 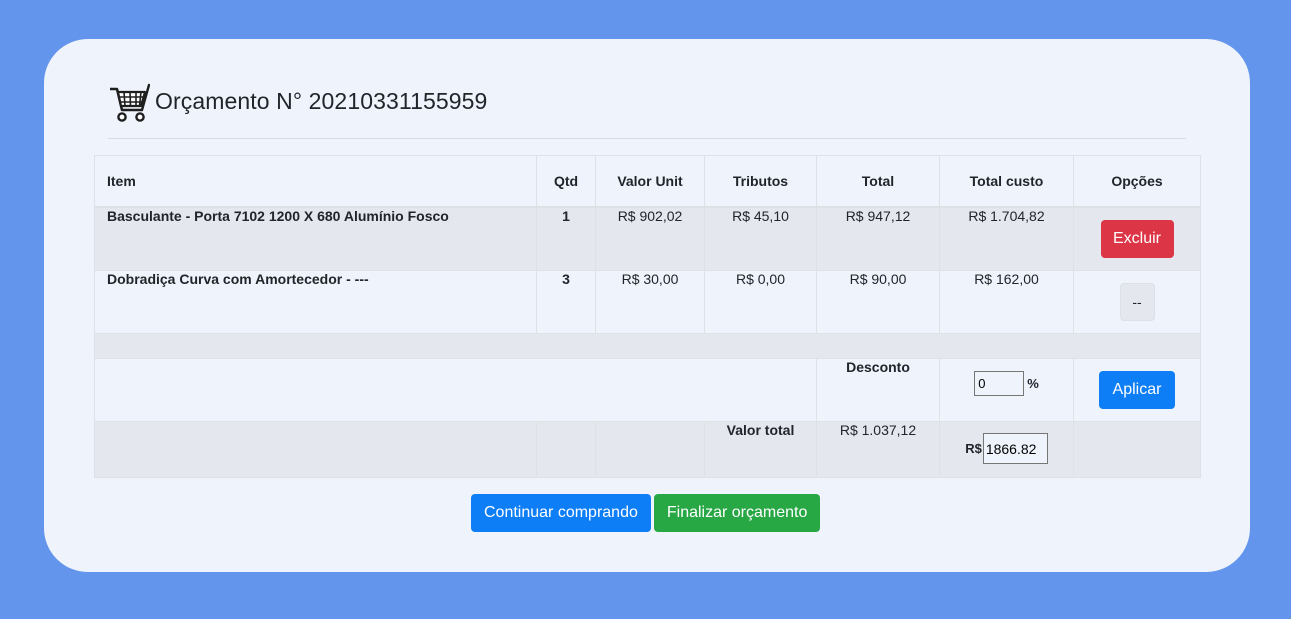 What do you see at coordinates (760, 449) in the screenshot?
I see `total-label: Valor total` at bounding box center [760, 449].